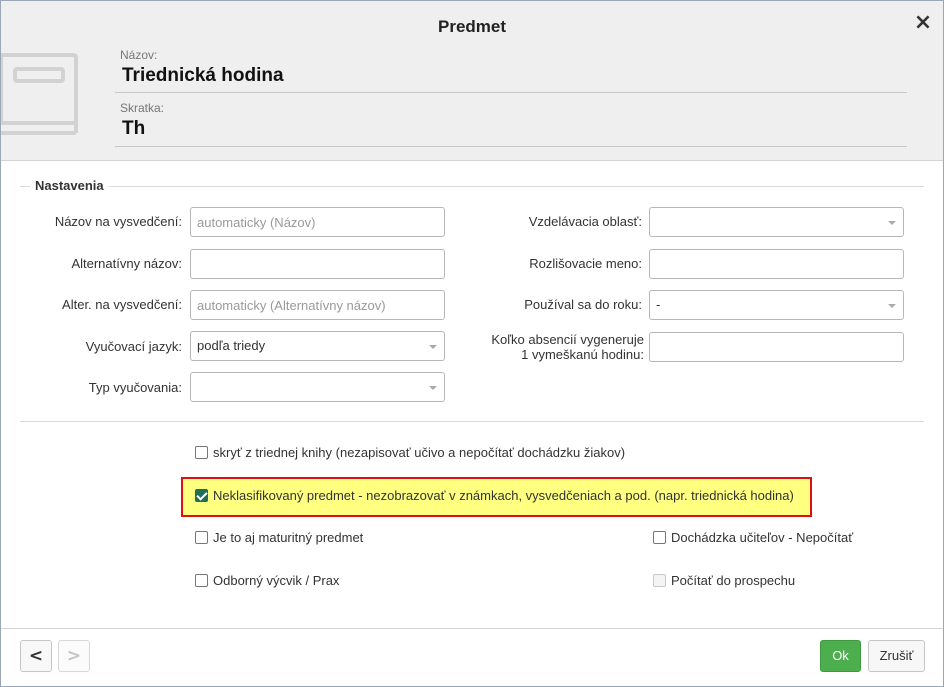  Describe the element at coordinates (762, 537) in the screenshot. I see `teacher-attendance-label: Dochádzka učiteľov - Nepočítať` at that location.